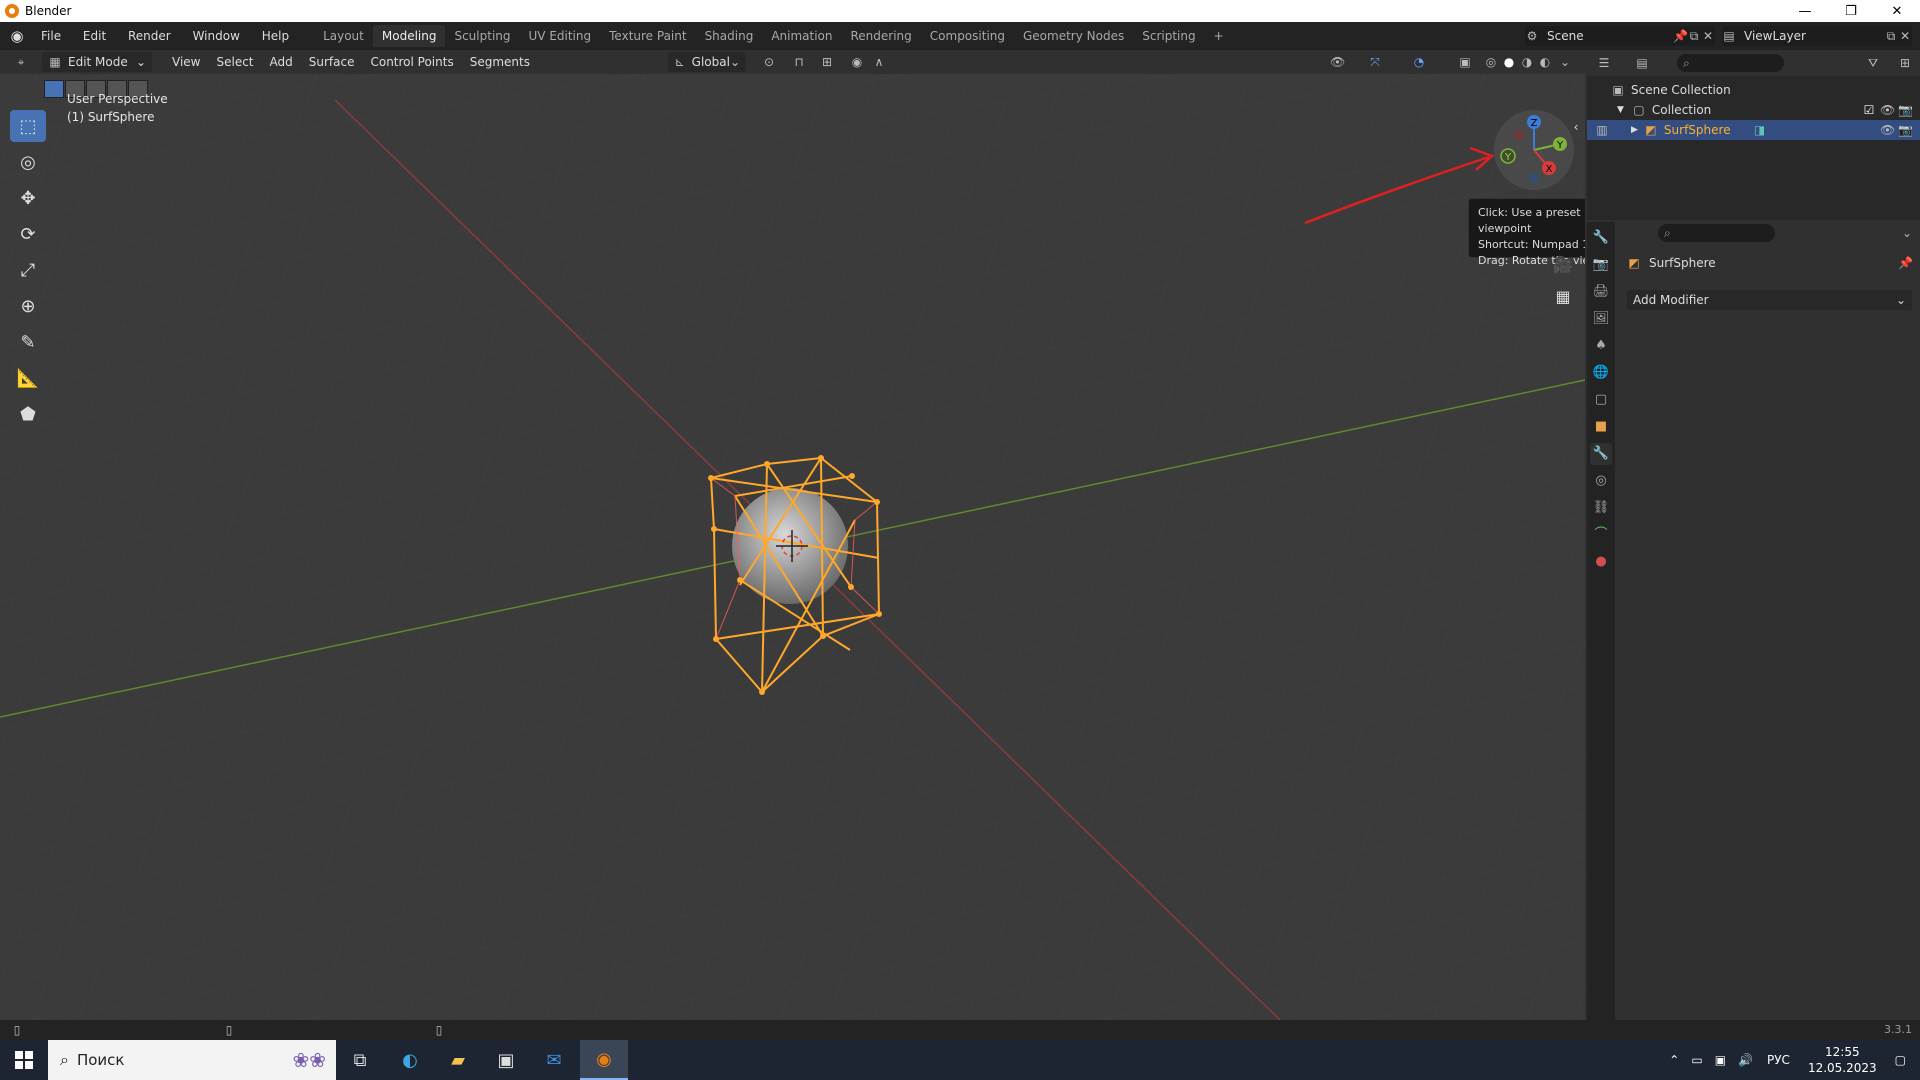 This screenshot has height=1080, width=1920. I want to click on menu-help: Help, so click(275, 36).